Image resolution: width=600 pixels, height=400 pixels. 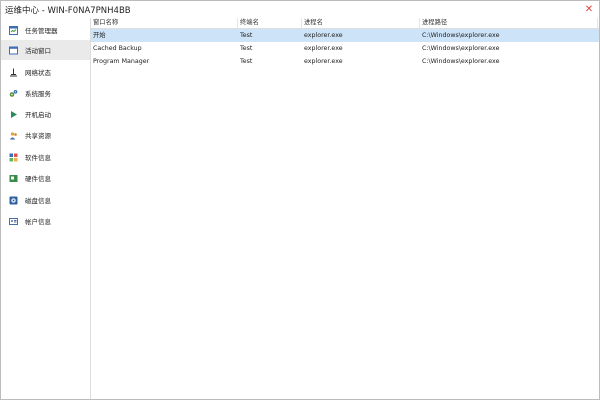 I want to click on sidebar-item-label: 软件信息, so click(x=38, y=158).